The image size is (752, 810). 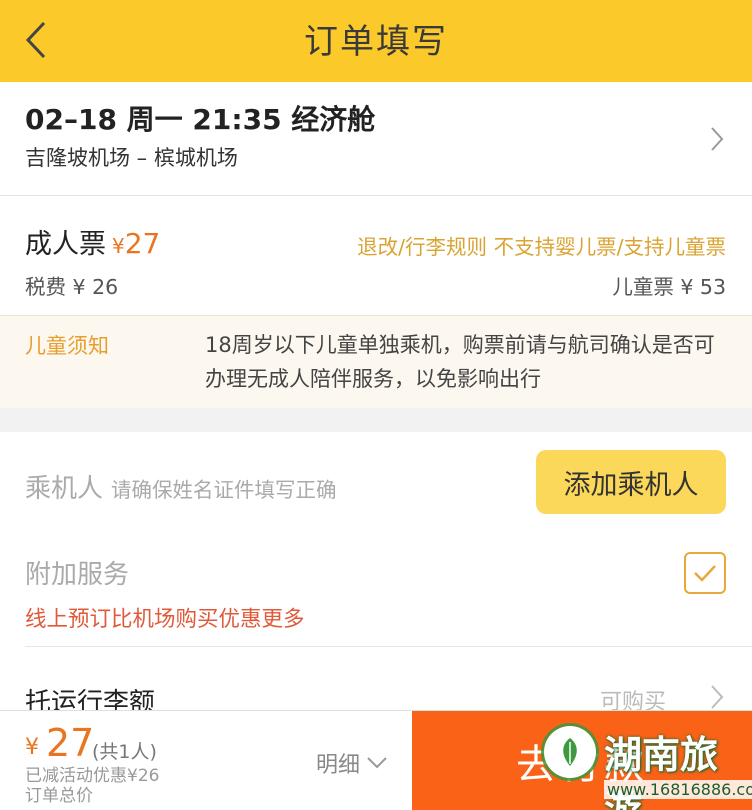 What do you see at coordinates (131, 158) in the screenshot?
I see `flight-route: 吉隆坡机场 – 槟城机场` at bounding box center [131, 158].